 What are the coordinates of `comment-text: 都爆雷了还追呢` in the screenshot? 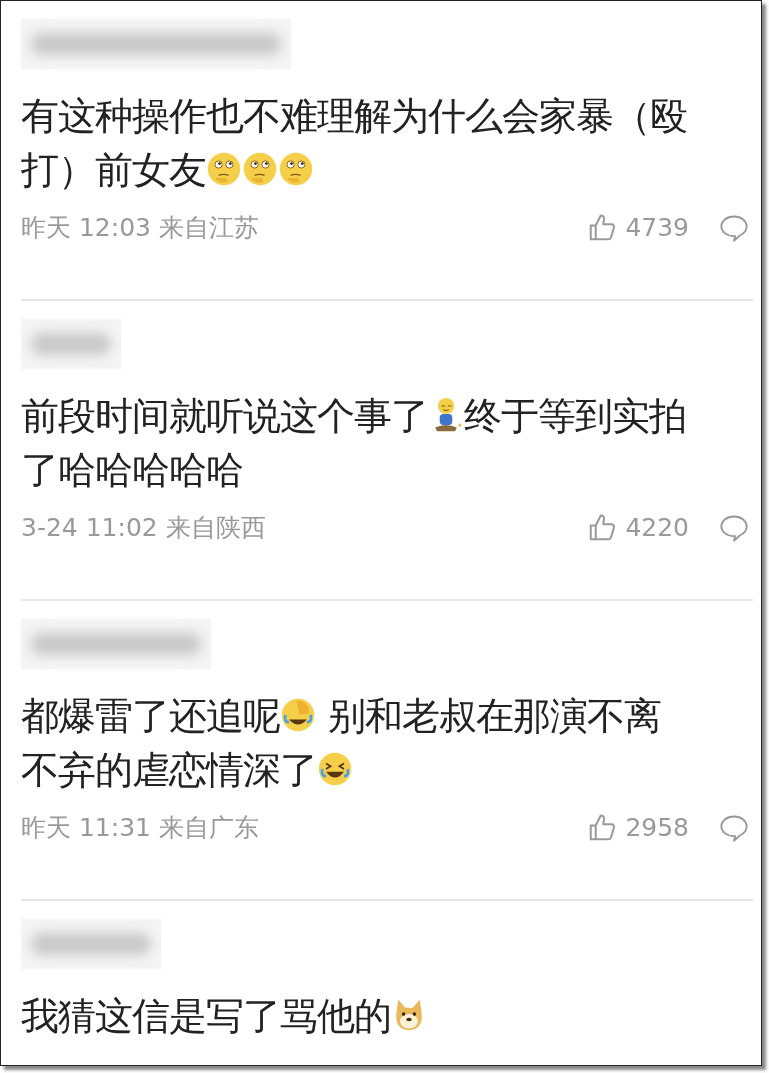 It's located at (150, 716).